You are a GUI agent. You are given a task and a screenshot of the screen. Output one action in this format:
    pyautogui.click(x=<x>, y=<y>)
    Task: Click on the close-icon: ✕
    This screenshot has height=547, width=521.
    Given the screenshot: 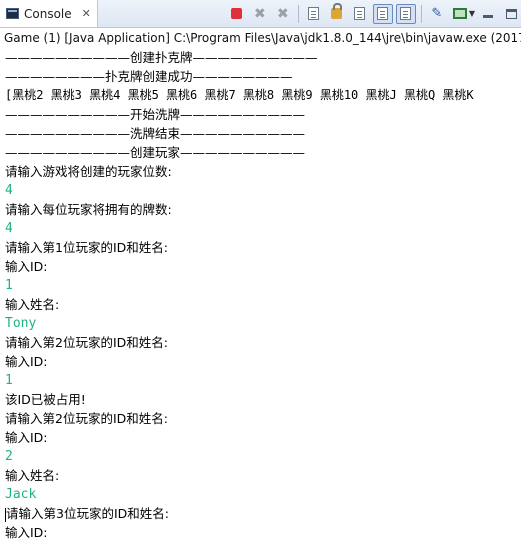 What is the action you would take?
    pyautogui.click(x=86, y=13)
    